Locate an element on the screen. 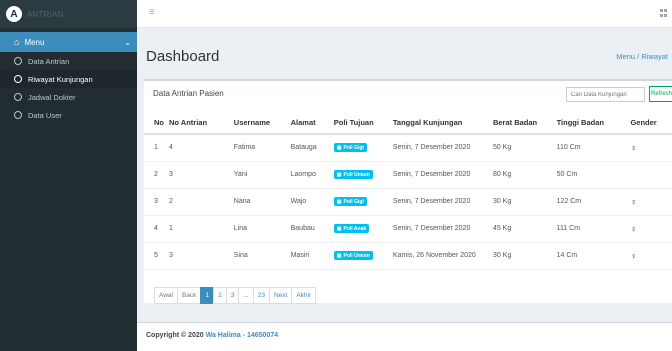  cell-gender is located at coordinates (651, 175).